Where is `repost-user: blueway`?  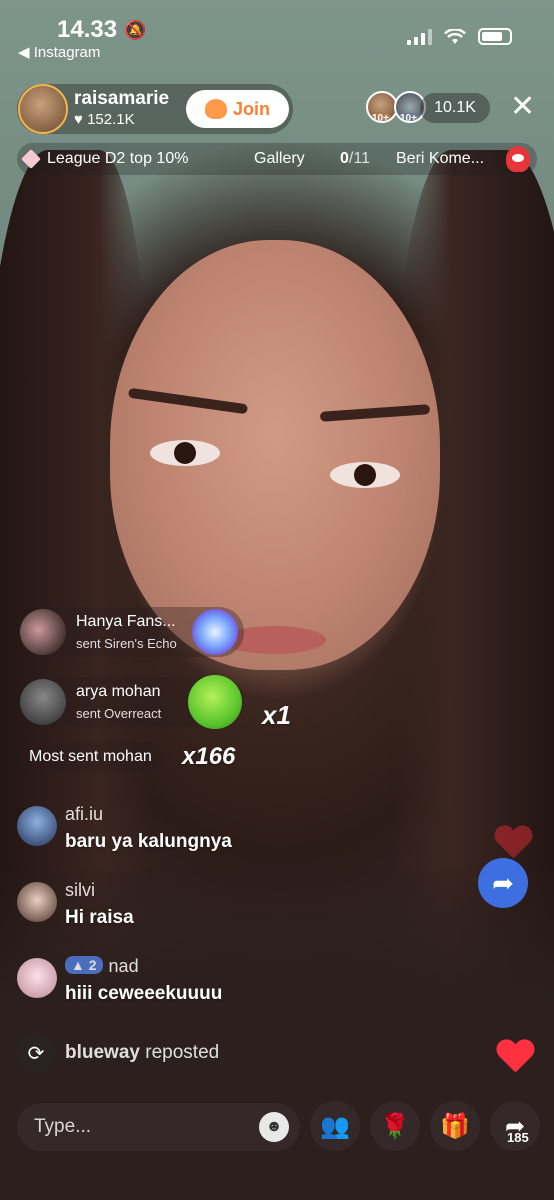
repost-user: blueway is located at coordinates (102, 1052).